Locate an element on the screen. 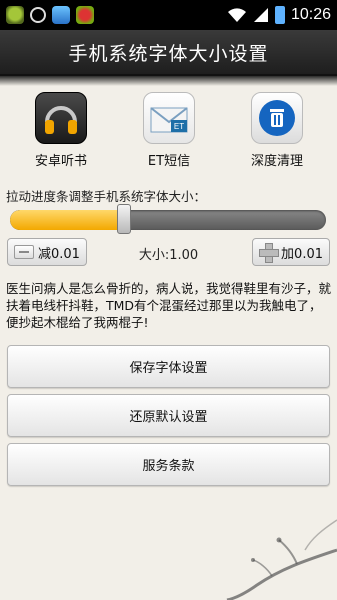  plus-icon is located at coordinates (269, 253).